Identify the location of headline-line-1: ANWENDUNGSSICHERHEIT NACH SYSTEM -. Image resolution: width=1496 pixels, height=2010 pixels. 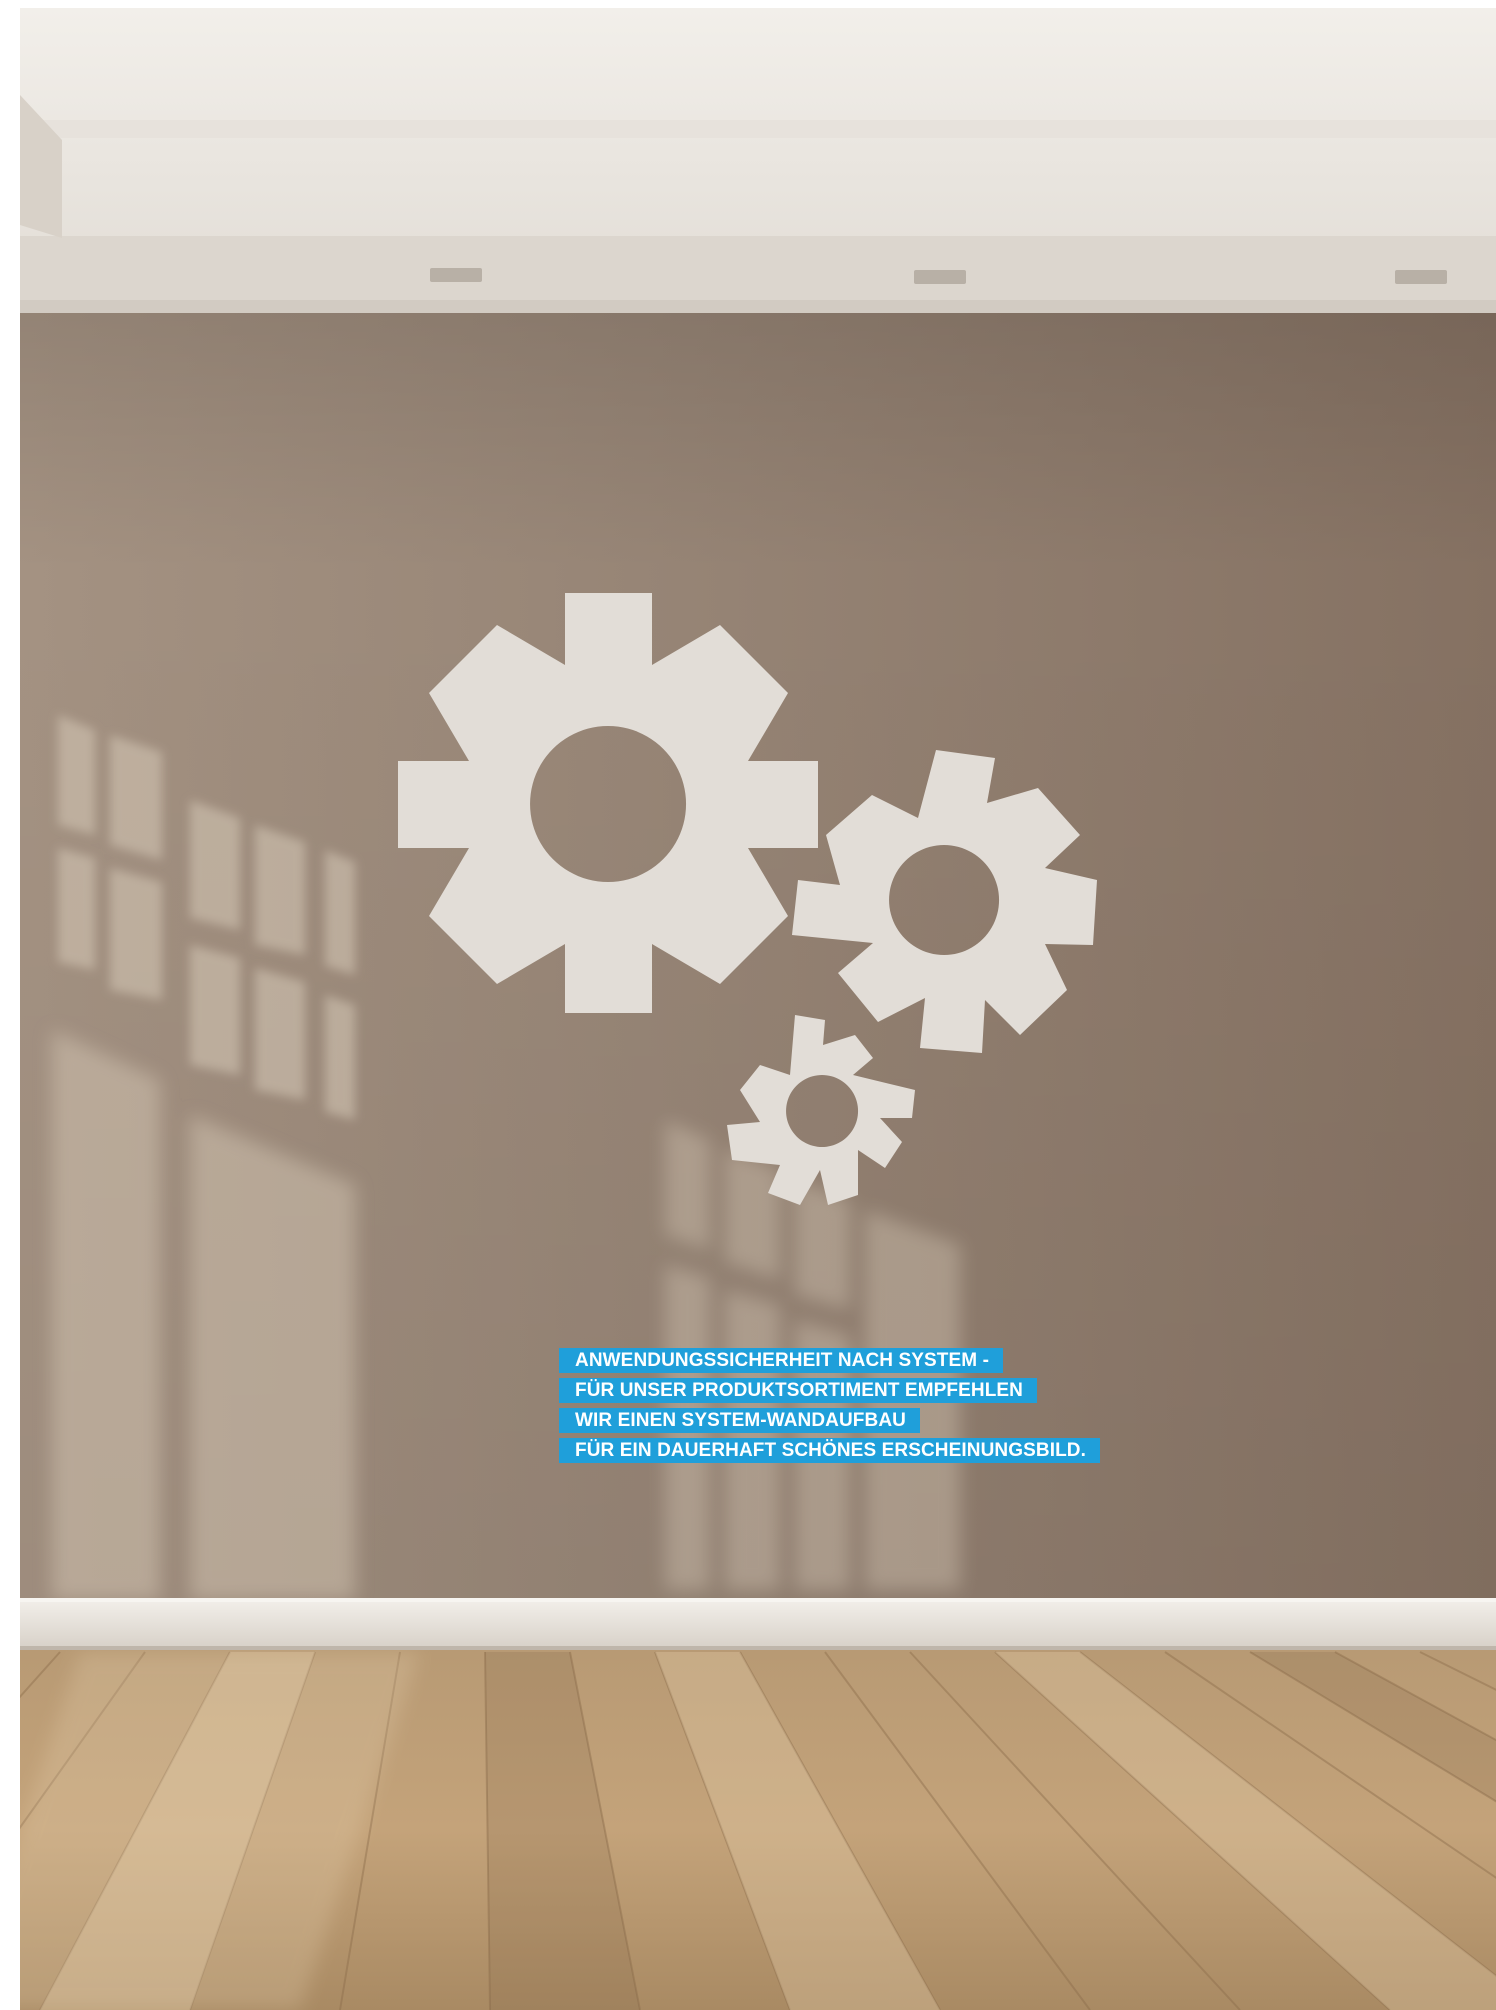
(781, 1360).